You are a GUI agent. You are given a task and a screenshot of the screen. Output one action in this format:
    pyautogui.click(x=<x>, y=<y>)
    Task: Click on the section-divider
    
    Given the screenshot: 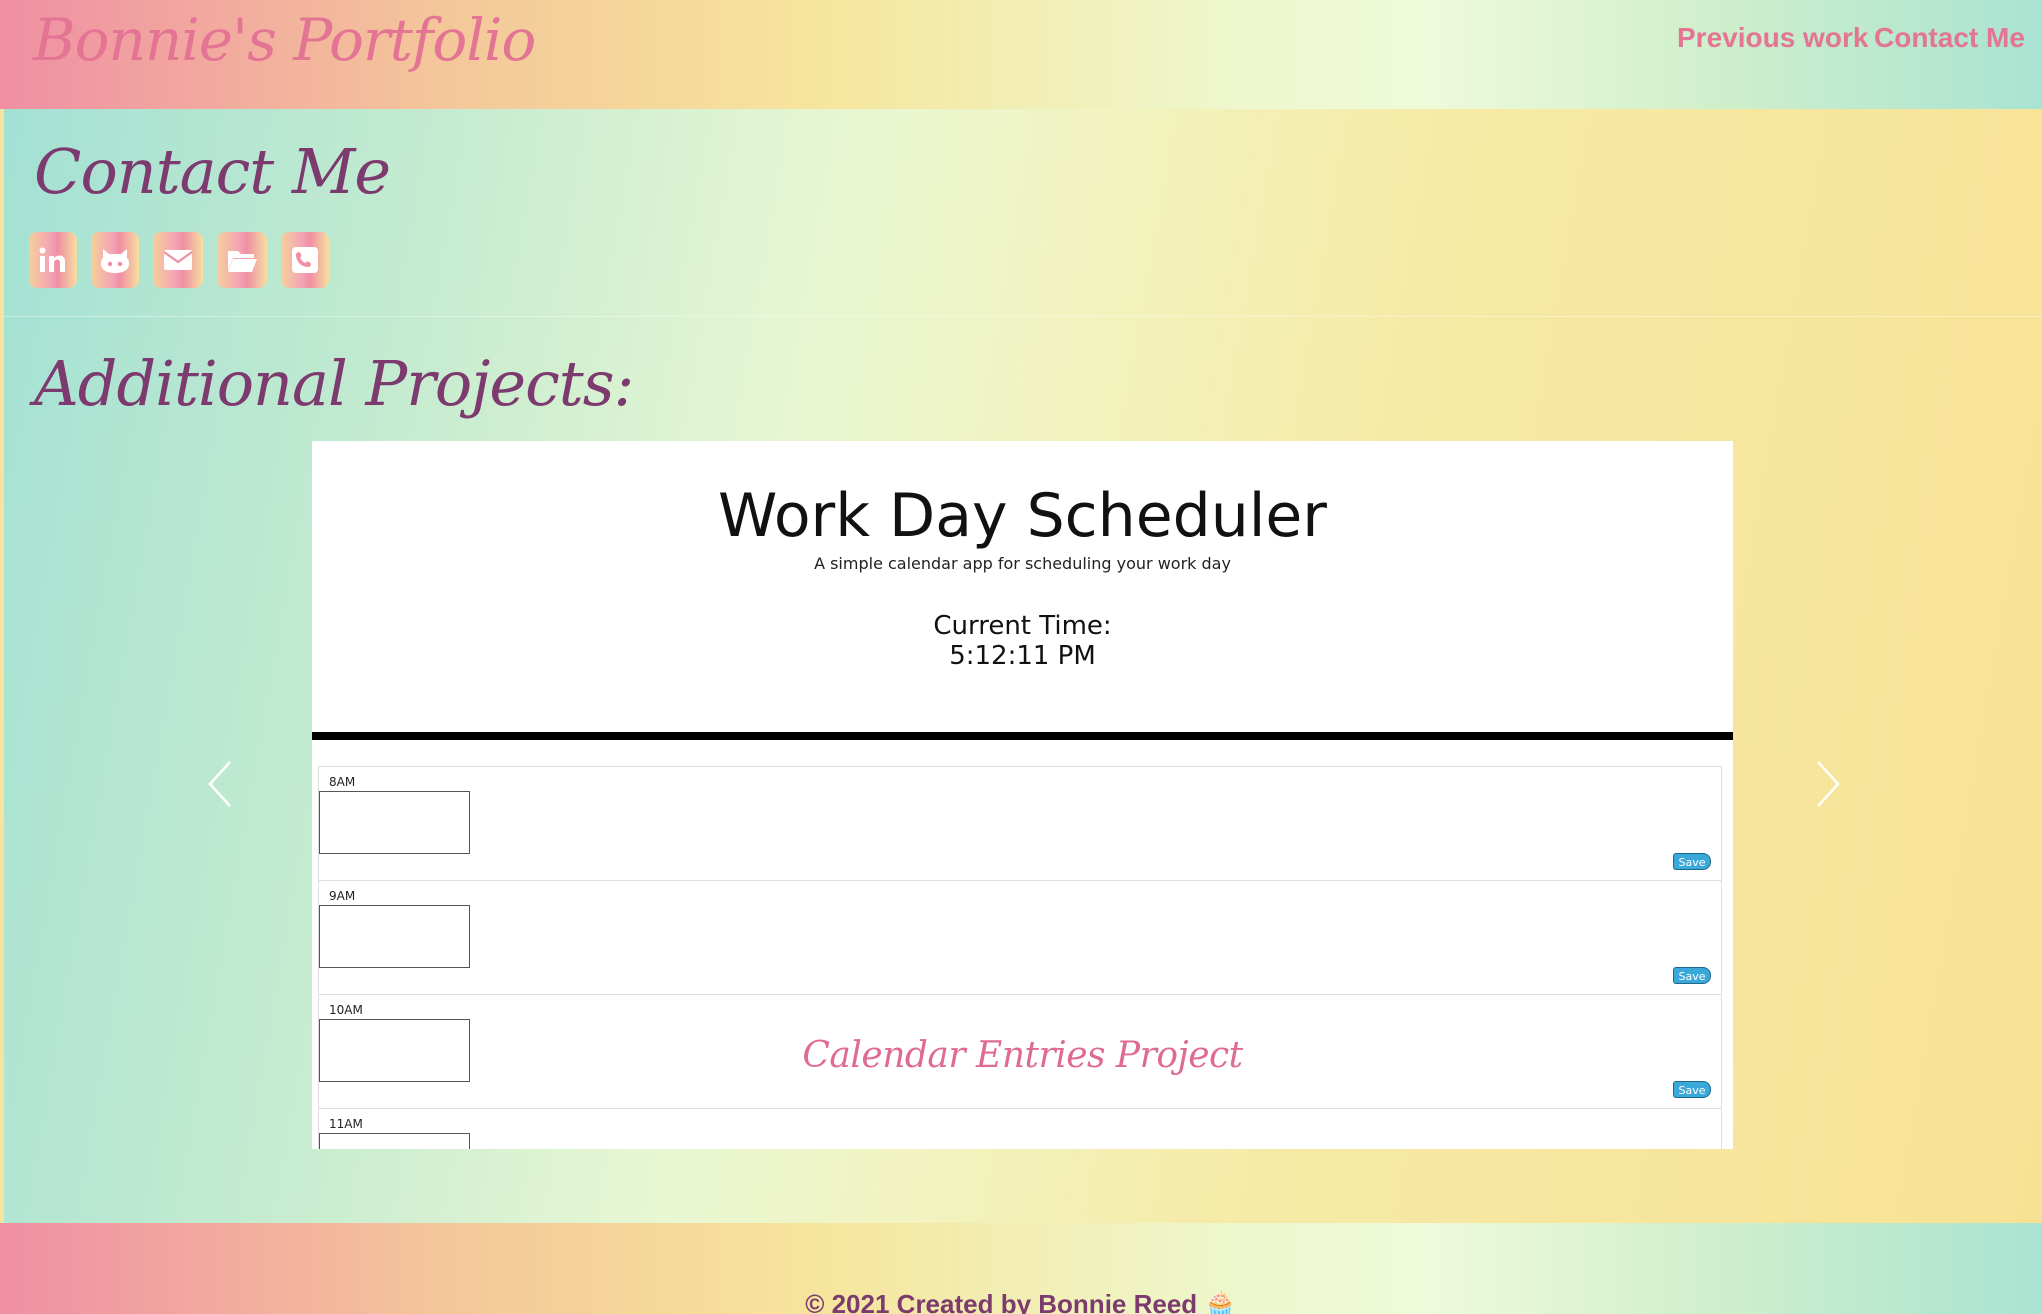 What is the action you would take?
    pyautogui.click(x=1023, y=316)
    